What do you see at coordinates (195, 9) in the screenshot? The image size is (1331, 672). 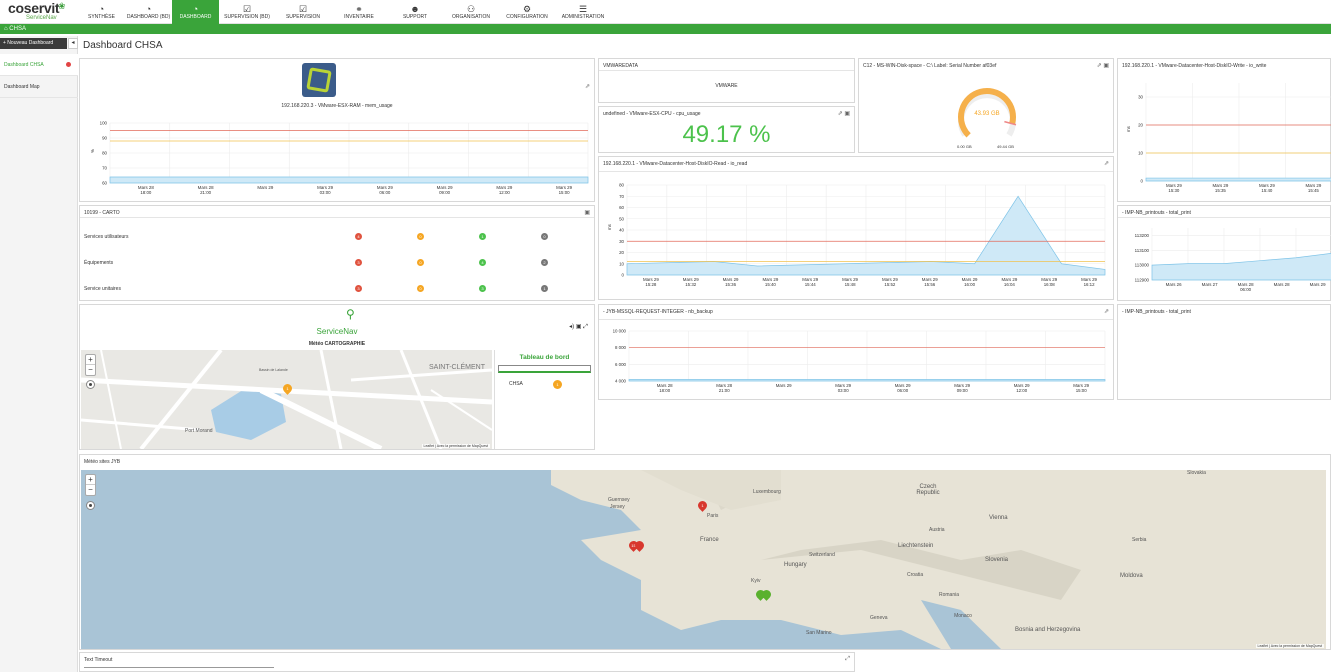 I see `gauge-icon: ◔` at bounding box center [195, 9].